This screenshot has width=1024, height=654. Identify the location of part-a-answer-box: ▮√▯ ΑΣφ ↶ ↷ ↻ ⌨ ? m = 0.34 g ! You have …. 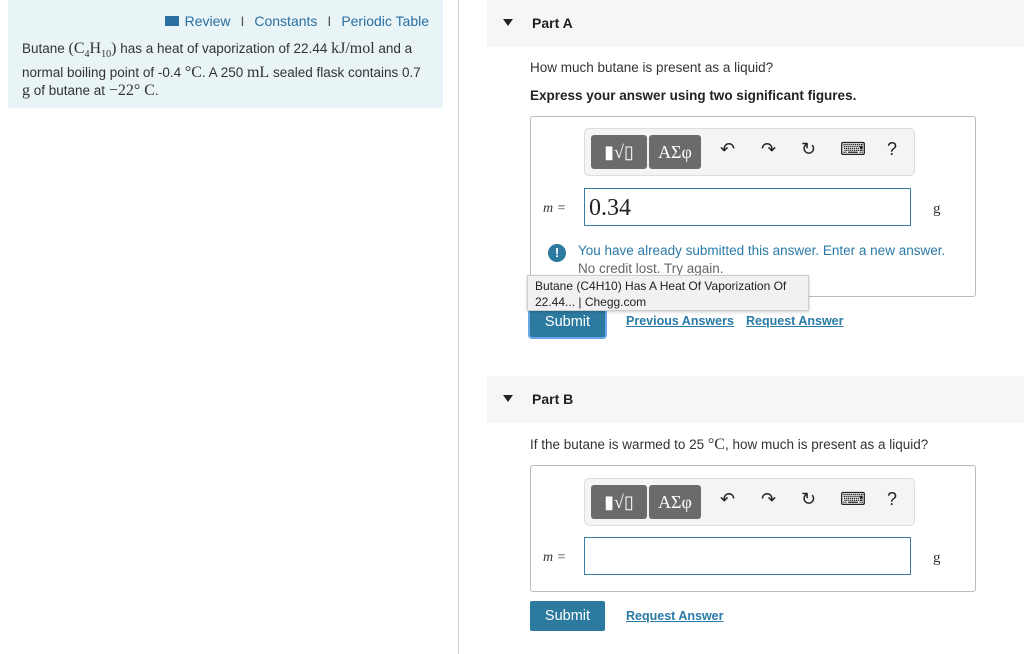
(753, 206).